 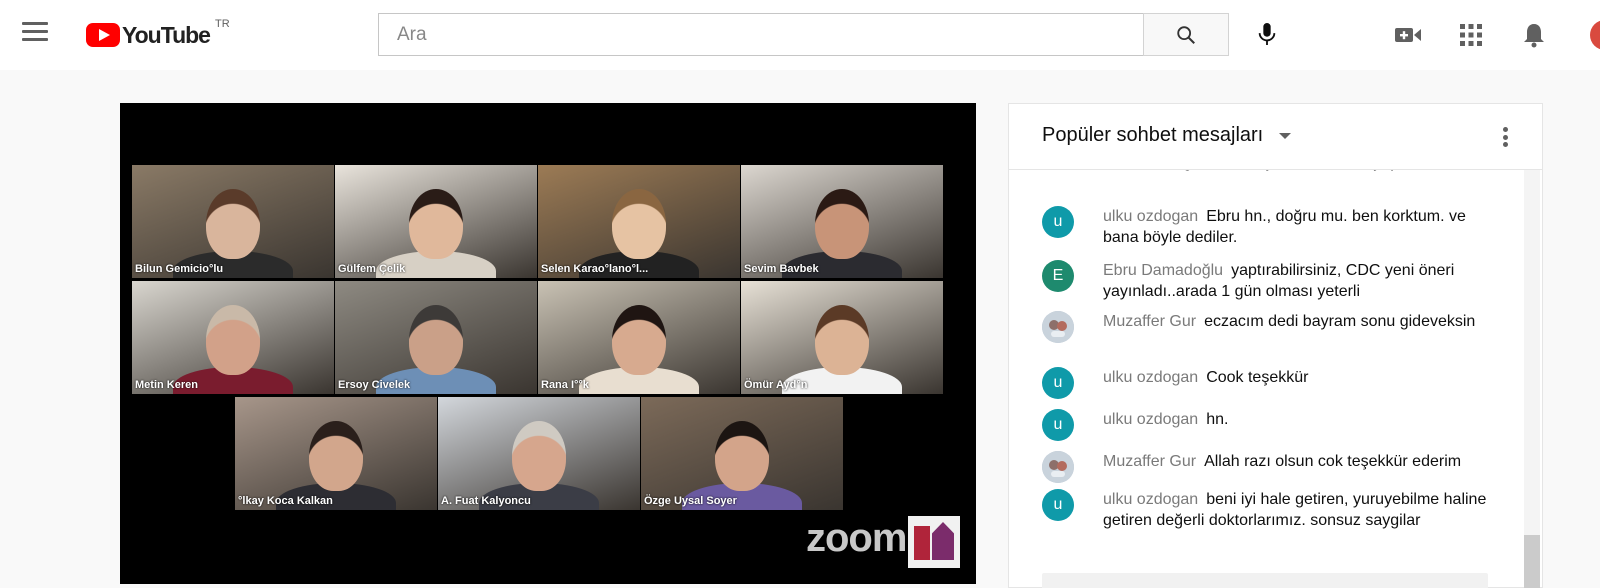 I want to click on search-input, so click(x=770, y=34).